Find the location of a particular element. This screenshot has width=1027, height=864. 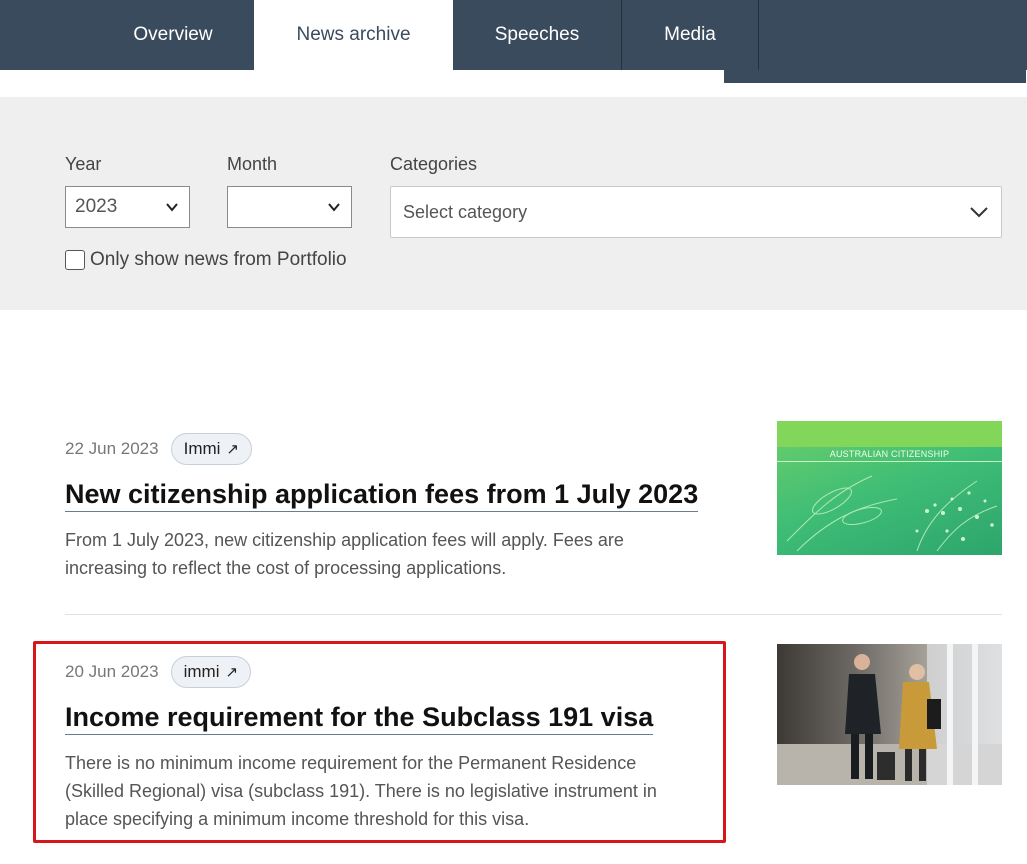

portfolio-filter: Only show news from Portfolio is located at coordinates (206, 260).